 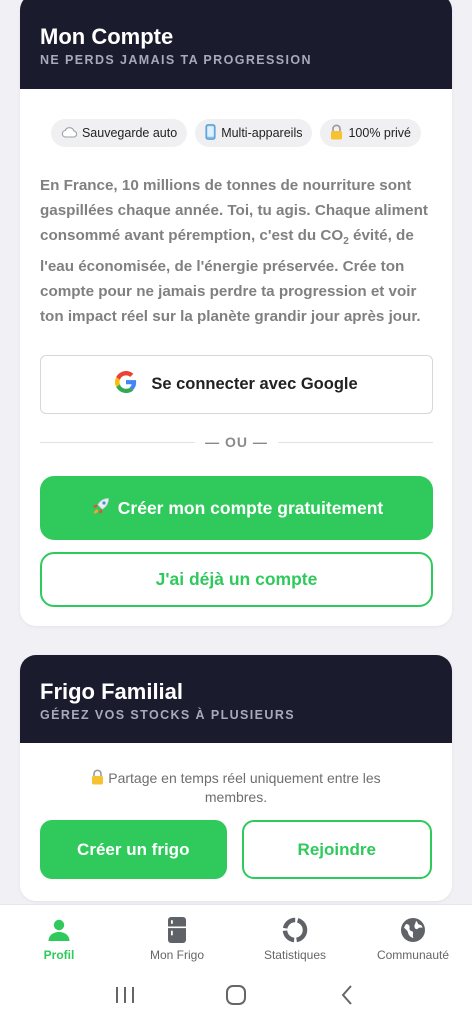 I want to click on recent-apps-icon, so click(x=125, y=997).